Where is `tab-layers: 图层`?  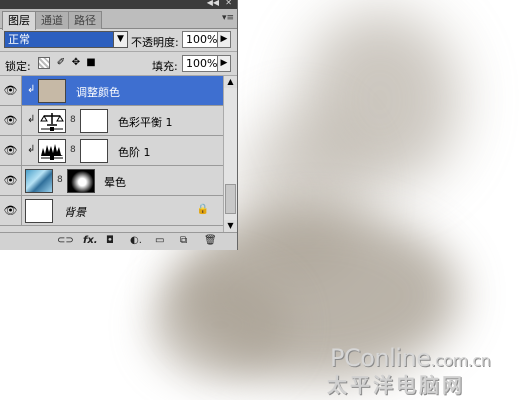
tab-layers: 图层 is located at coordinates (19, 20).